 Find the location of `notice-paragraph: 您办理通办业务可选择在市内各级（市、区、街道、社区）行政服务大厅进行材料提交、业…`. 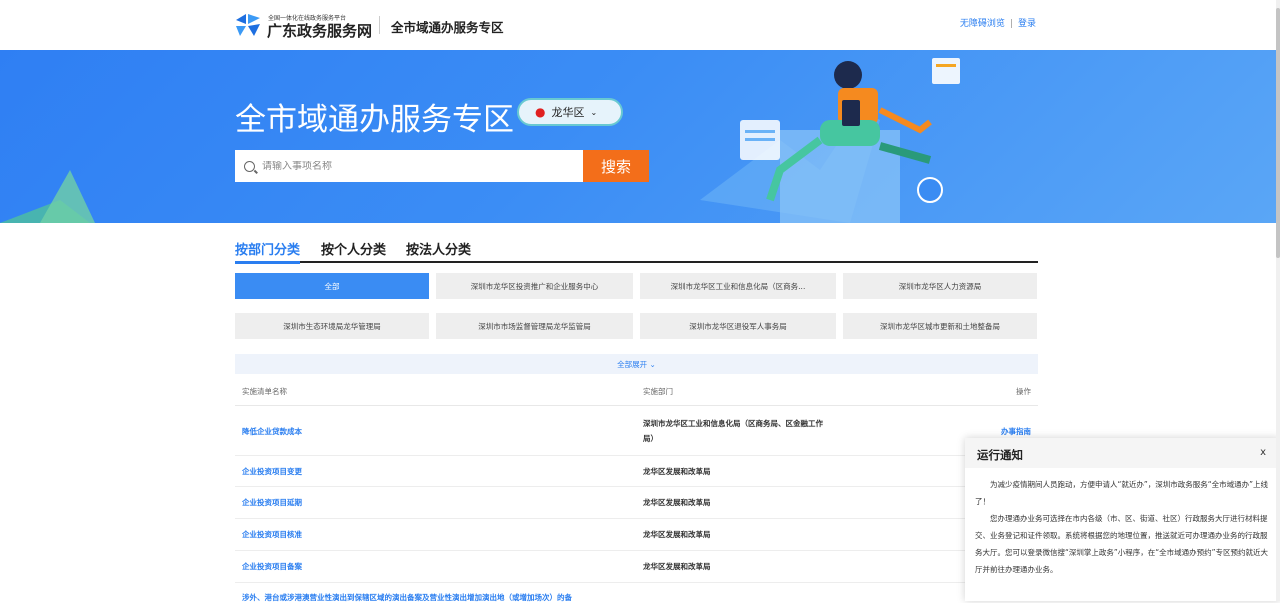

notice-paragraph: 您办理通办业务可选择在市内各级（市、区、街道、社区）行政服务大厅进行材料提交、业… is located at coordinates (1122, 544).